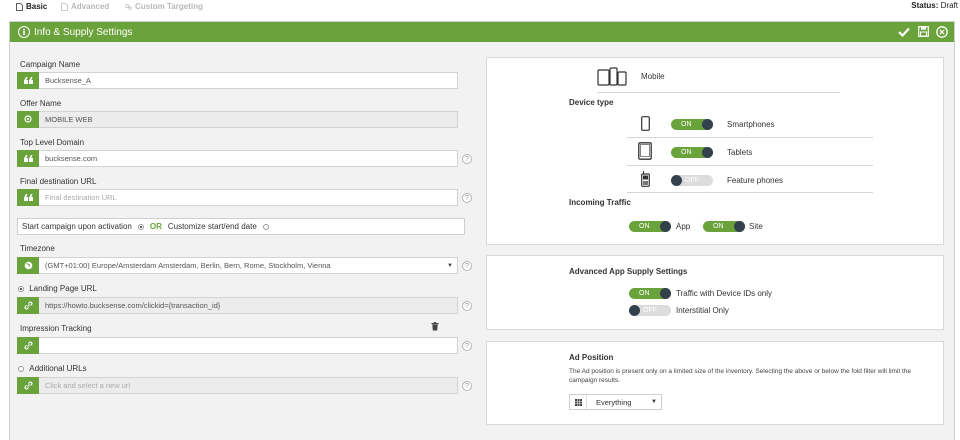  I want to click on tab-basic: Basic, so click(31, 6).